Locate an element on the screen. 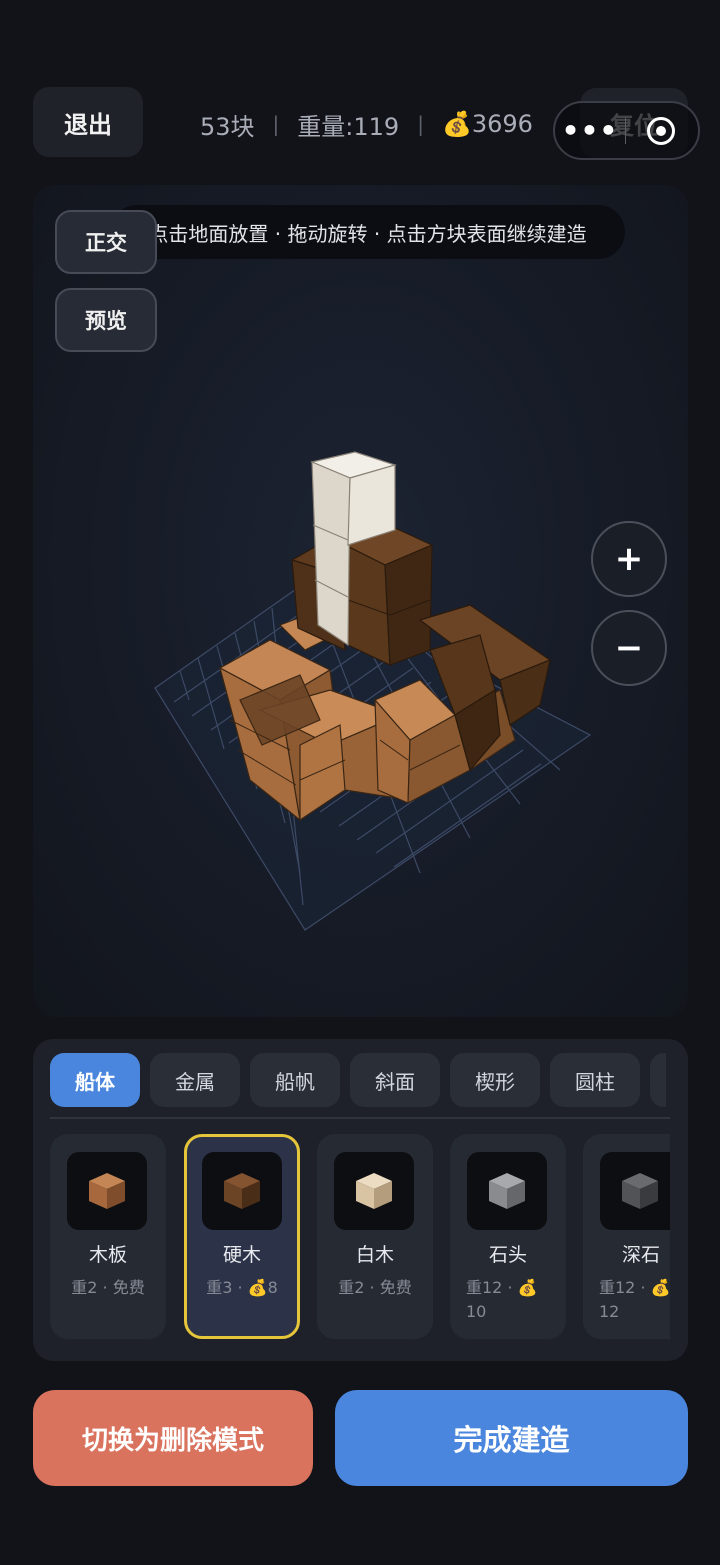 The image size is (720, 1565). wood-cube-icon is located at coordinates (107, 1191).